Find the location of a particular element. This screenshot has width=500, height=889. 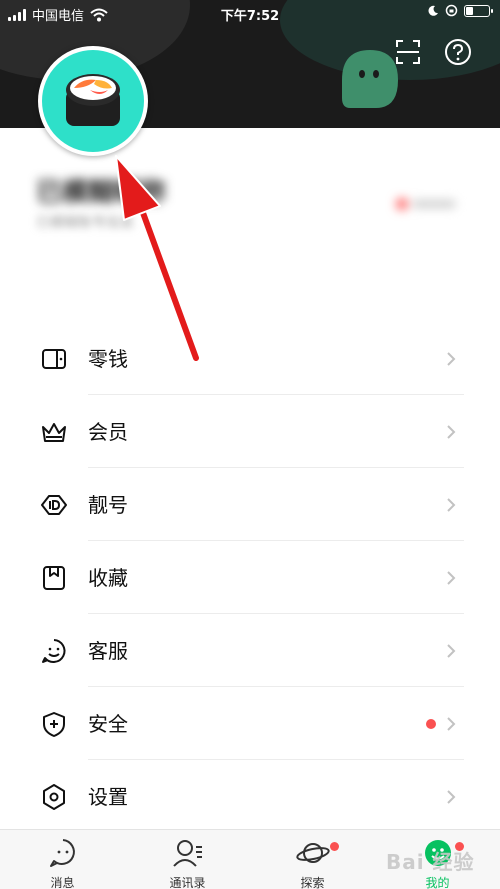

sushi-avatar-icon is located at coordinates (93, 100).